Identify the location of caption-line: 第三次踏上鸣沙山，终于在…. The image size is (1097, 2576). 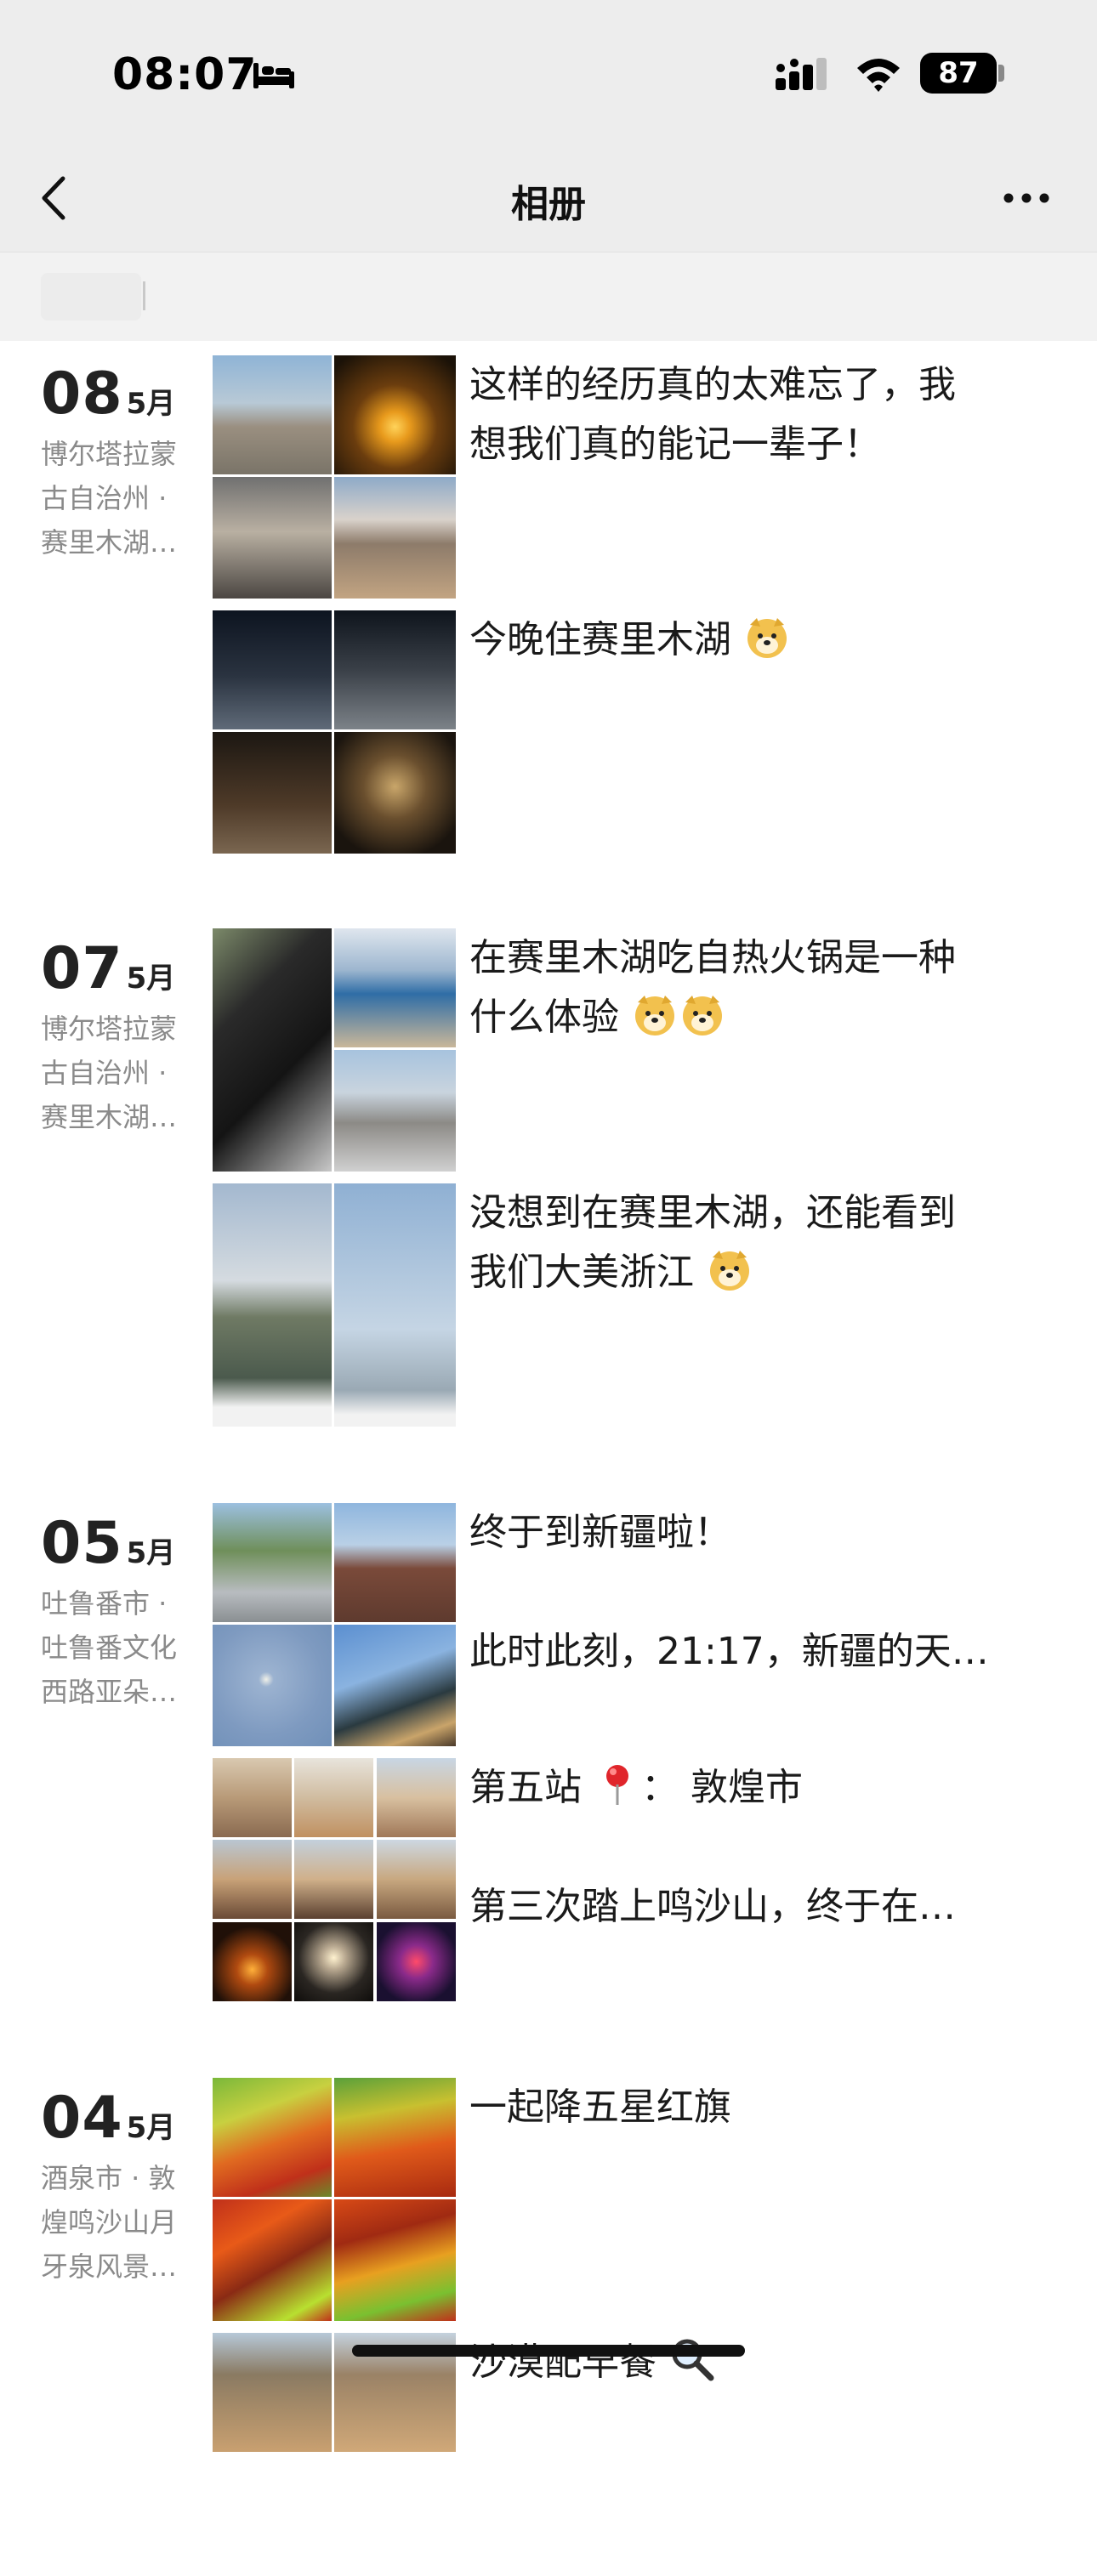
(712, 1907).